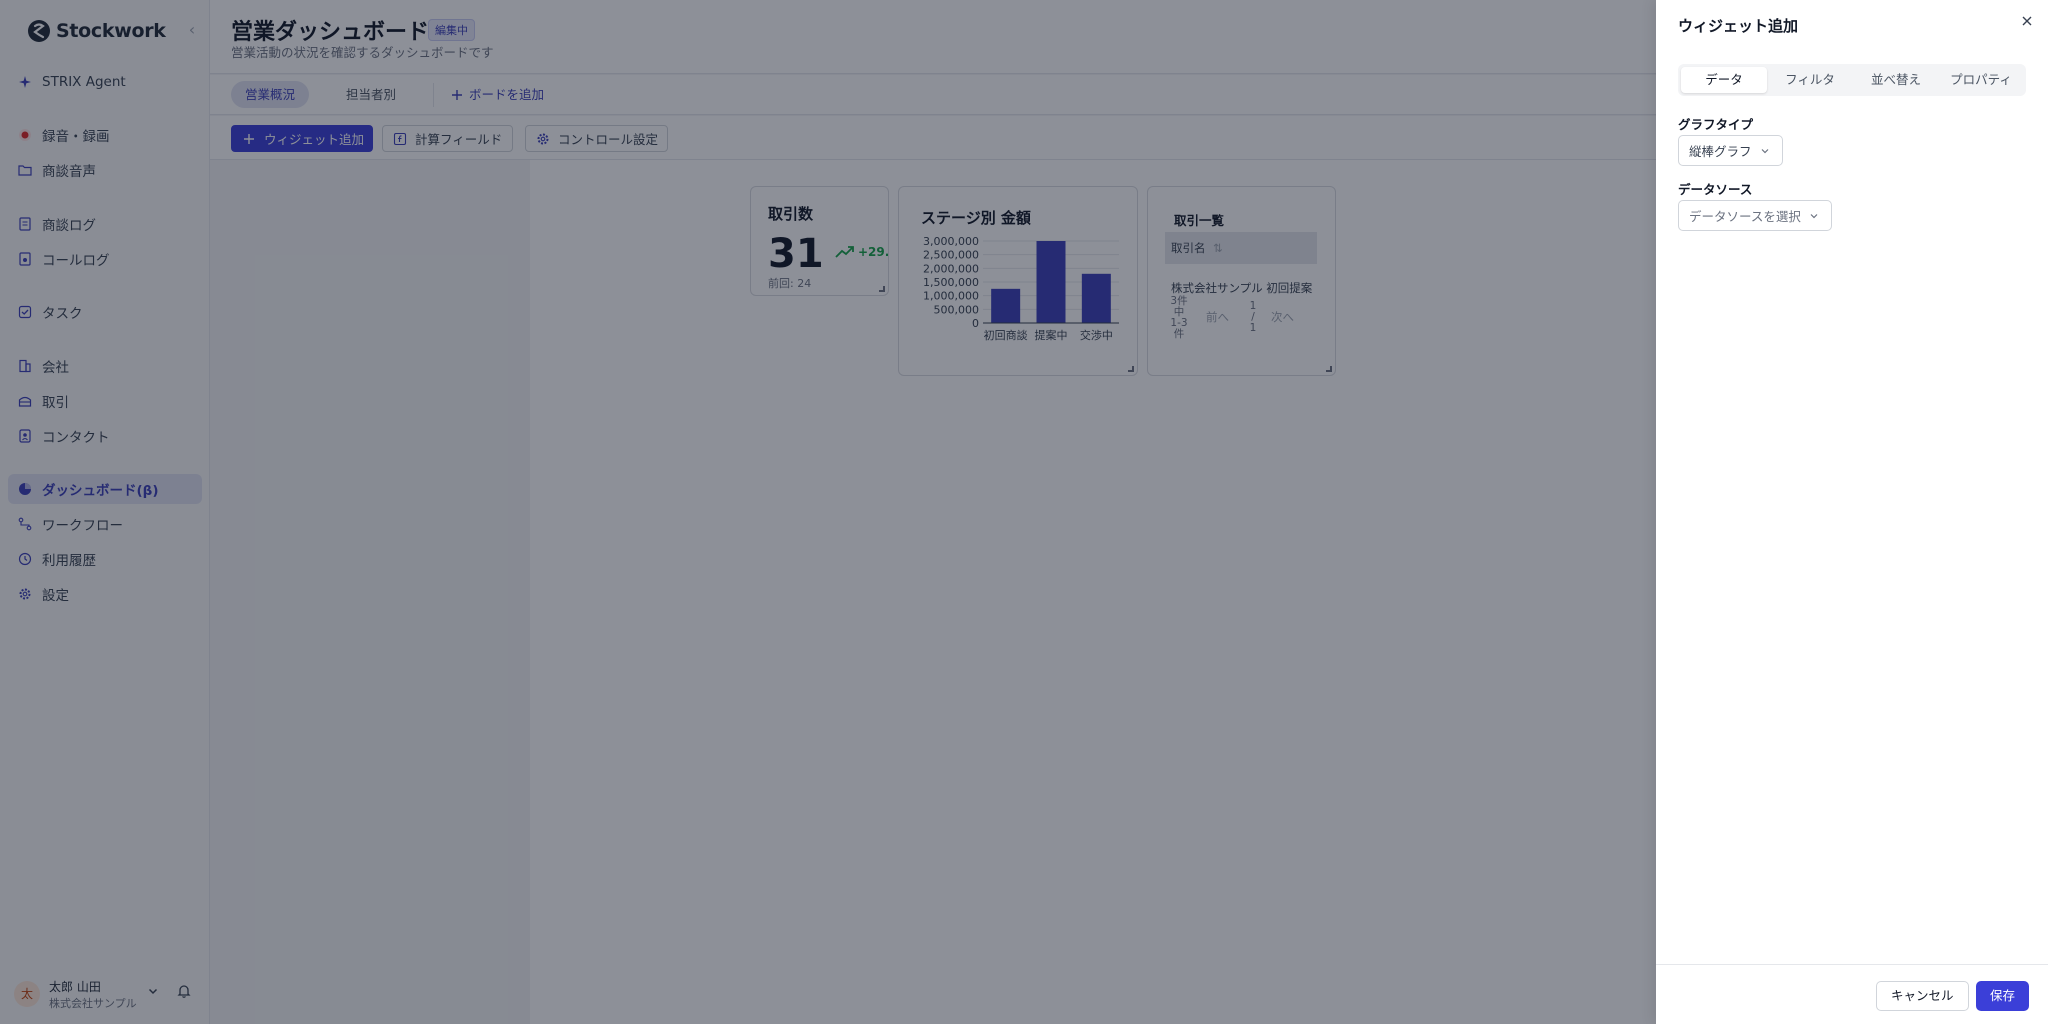 This screenshot has width=2048, height=1024. What do you see at coordinates (2003, 996) in the screenshot?
I see `save-button: 保存` at bounding box center [2003, 996].